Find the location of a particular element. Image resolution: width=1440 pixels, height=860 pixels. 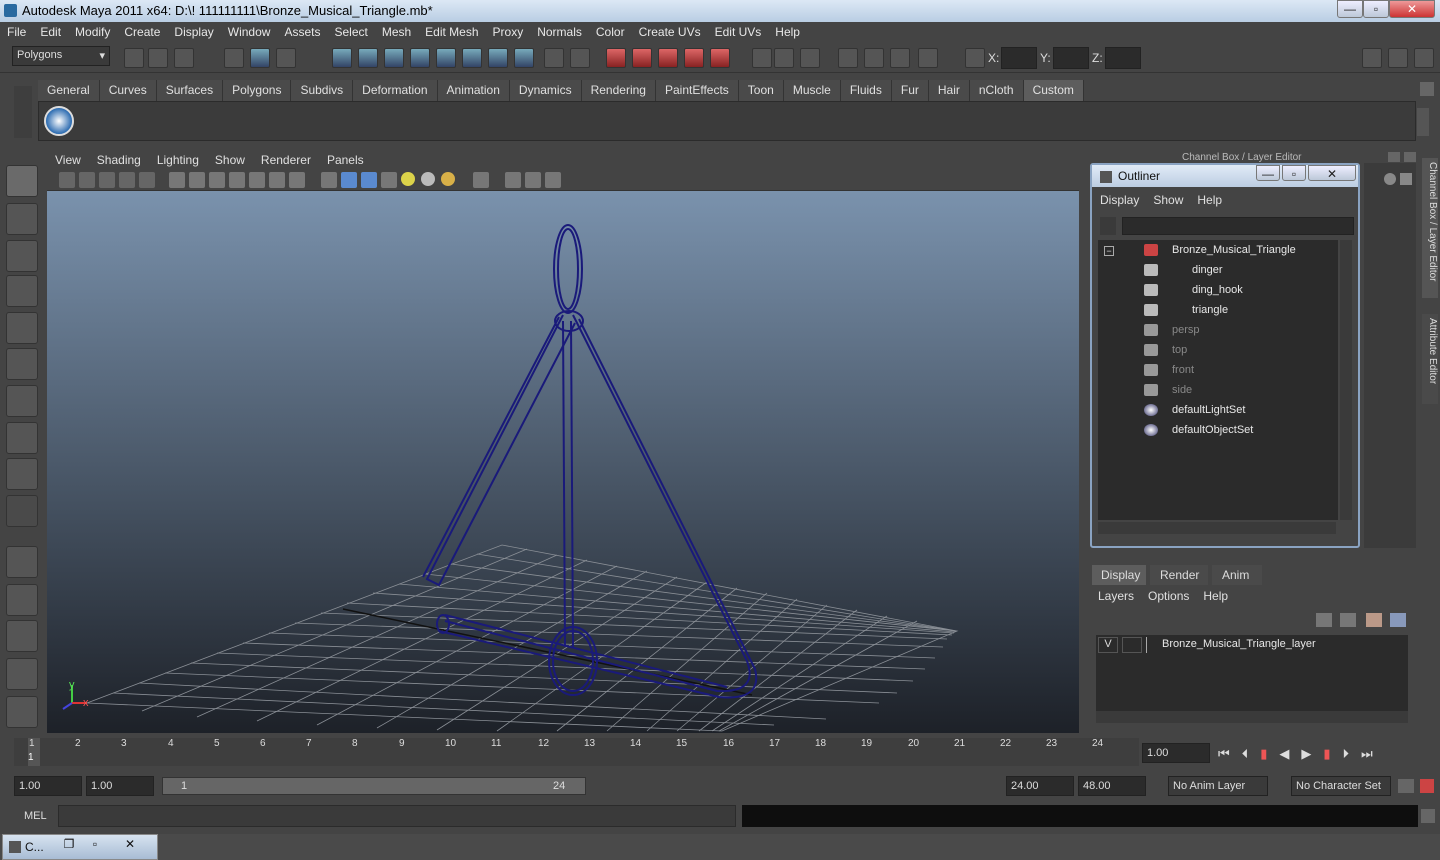

shelf-tab-surfaces: Surfaces is located at coordinates (190, 90).